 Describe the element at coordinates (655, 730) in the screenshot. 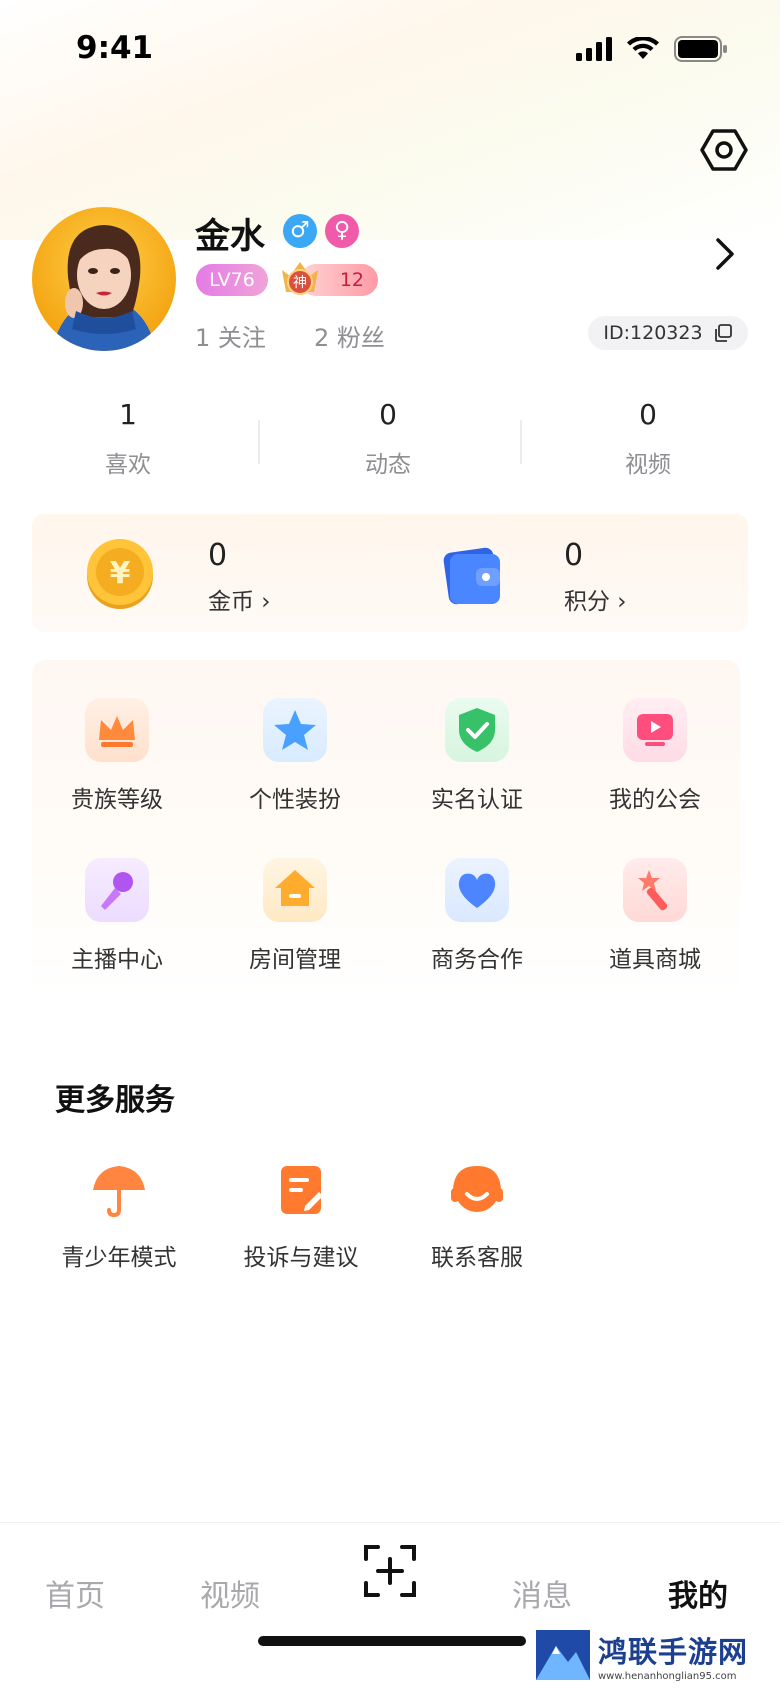

I see `guild-tv-icon` at that location.